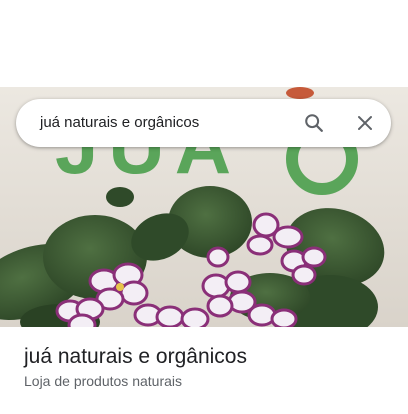 This screenshot has width=408, height=414. Describe the element at coordinates (119, 123) in the screenshot. I see `search-input: juá naturais e orgânicos` at that location.